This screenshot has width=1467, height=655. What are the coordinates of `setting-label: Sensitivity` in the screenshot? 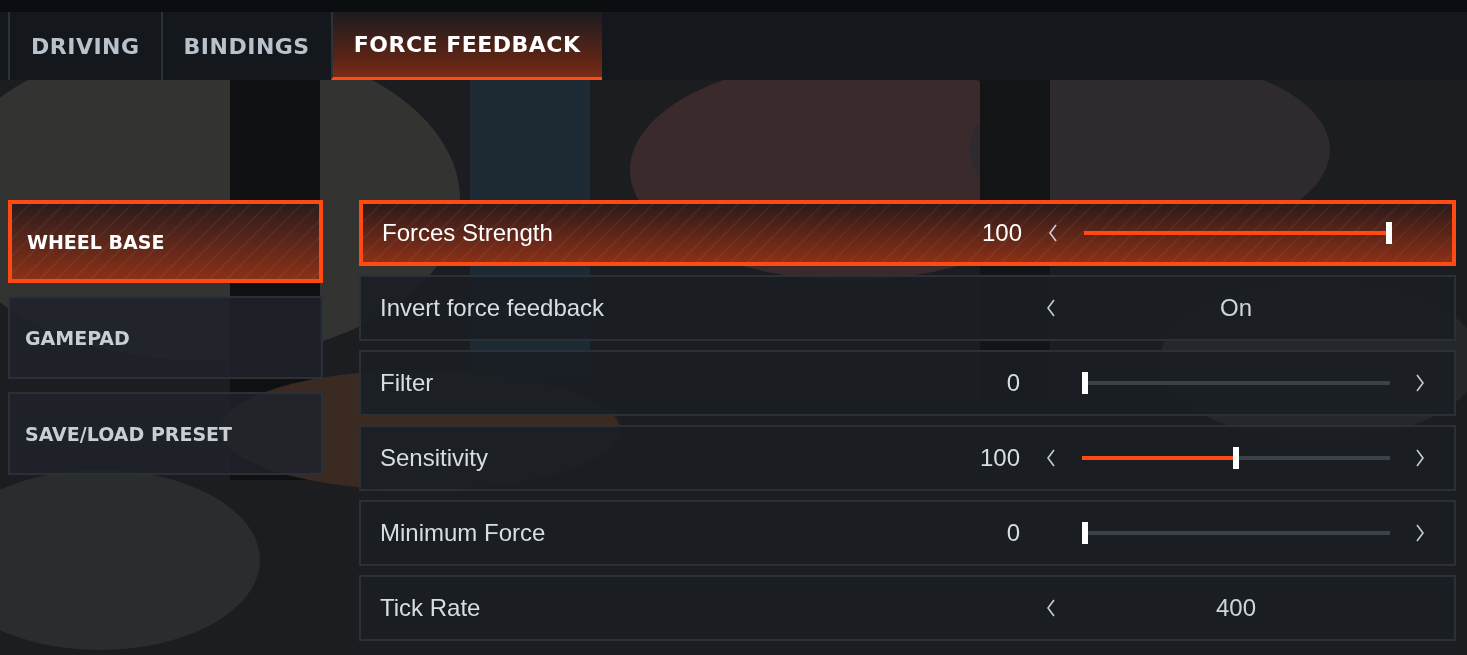 It's located at (434, 458).